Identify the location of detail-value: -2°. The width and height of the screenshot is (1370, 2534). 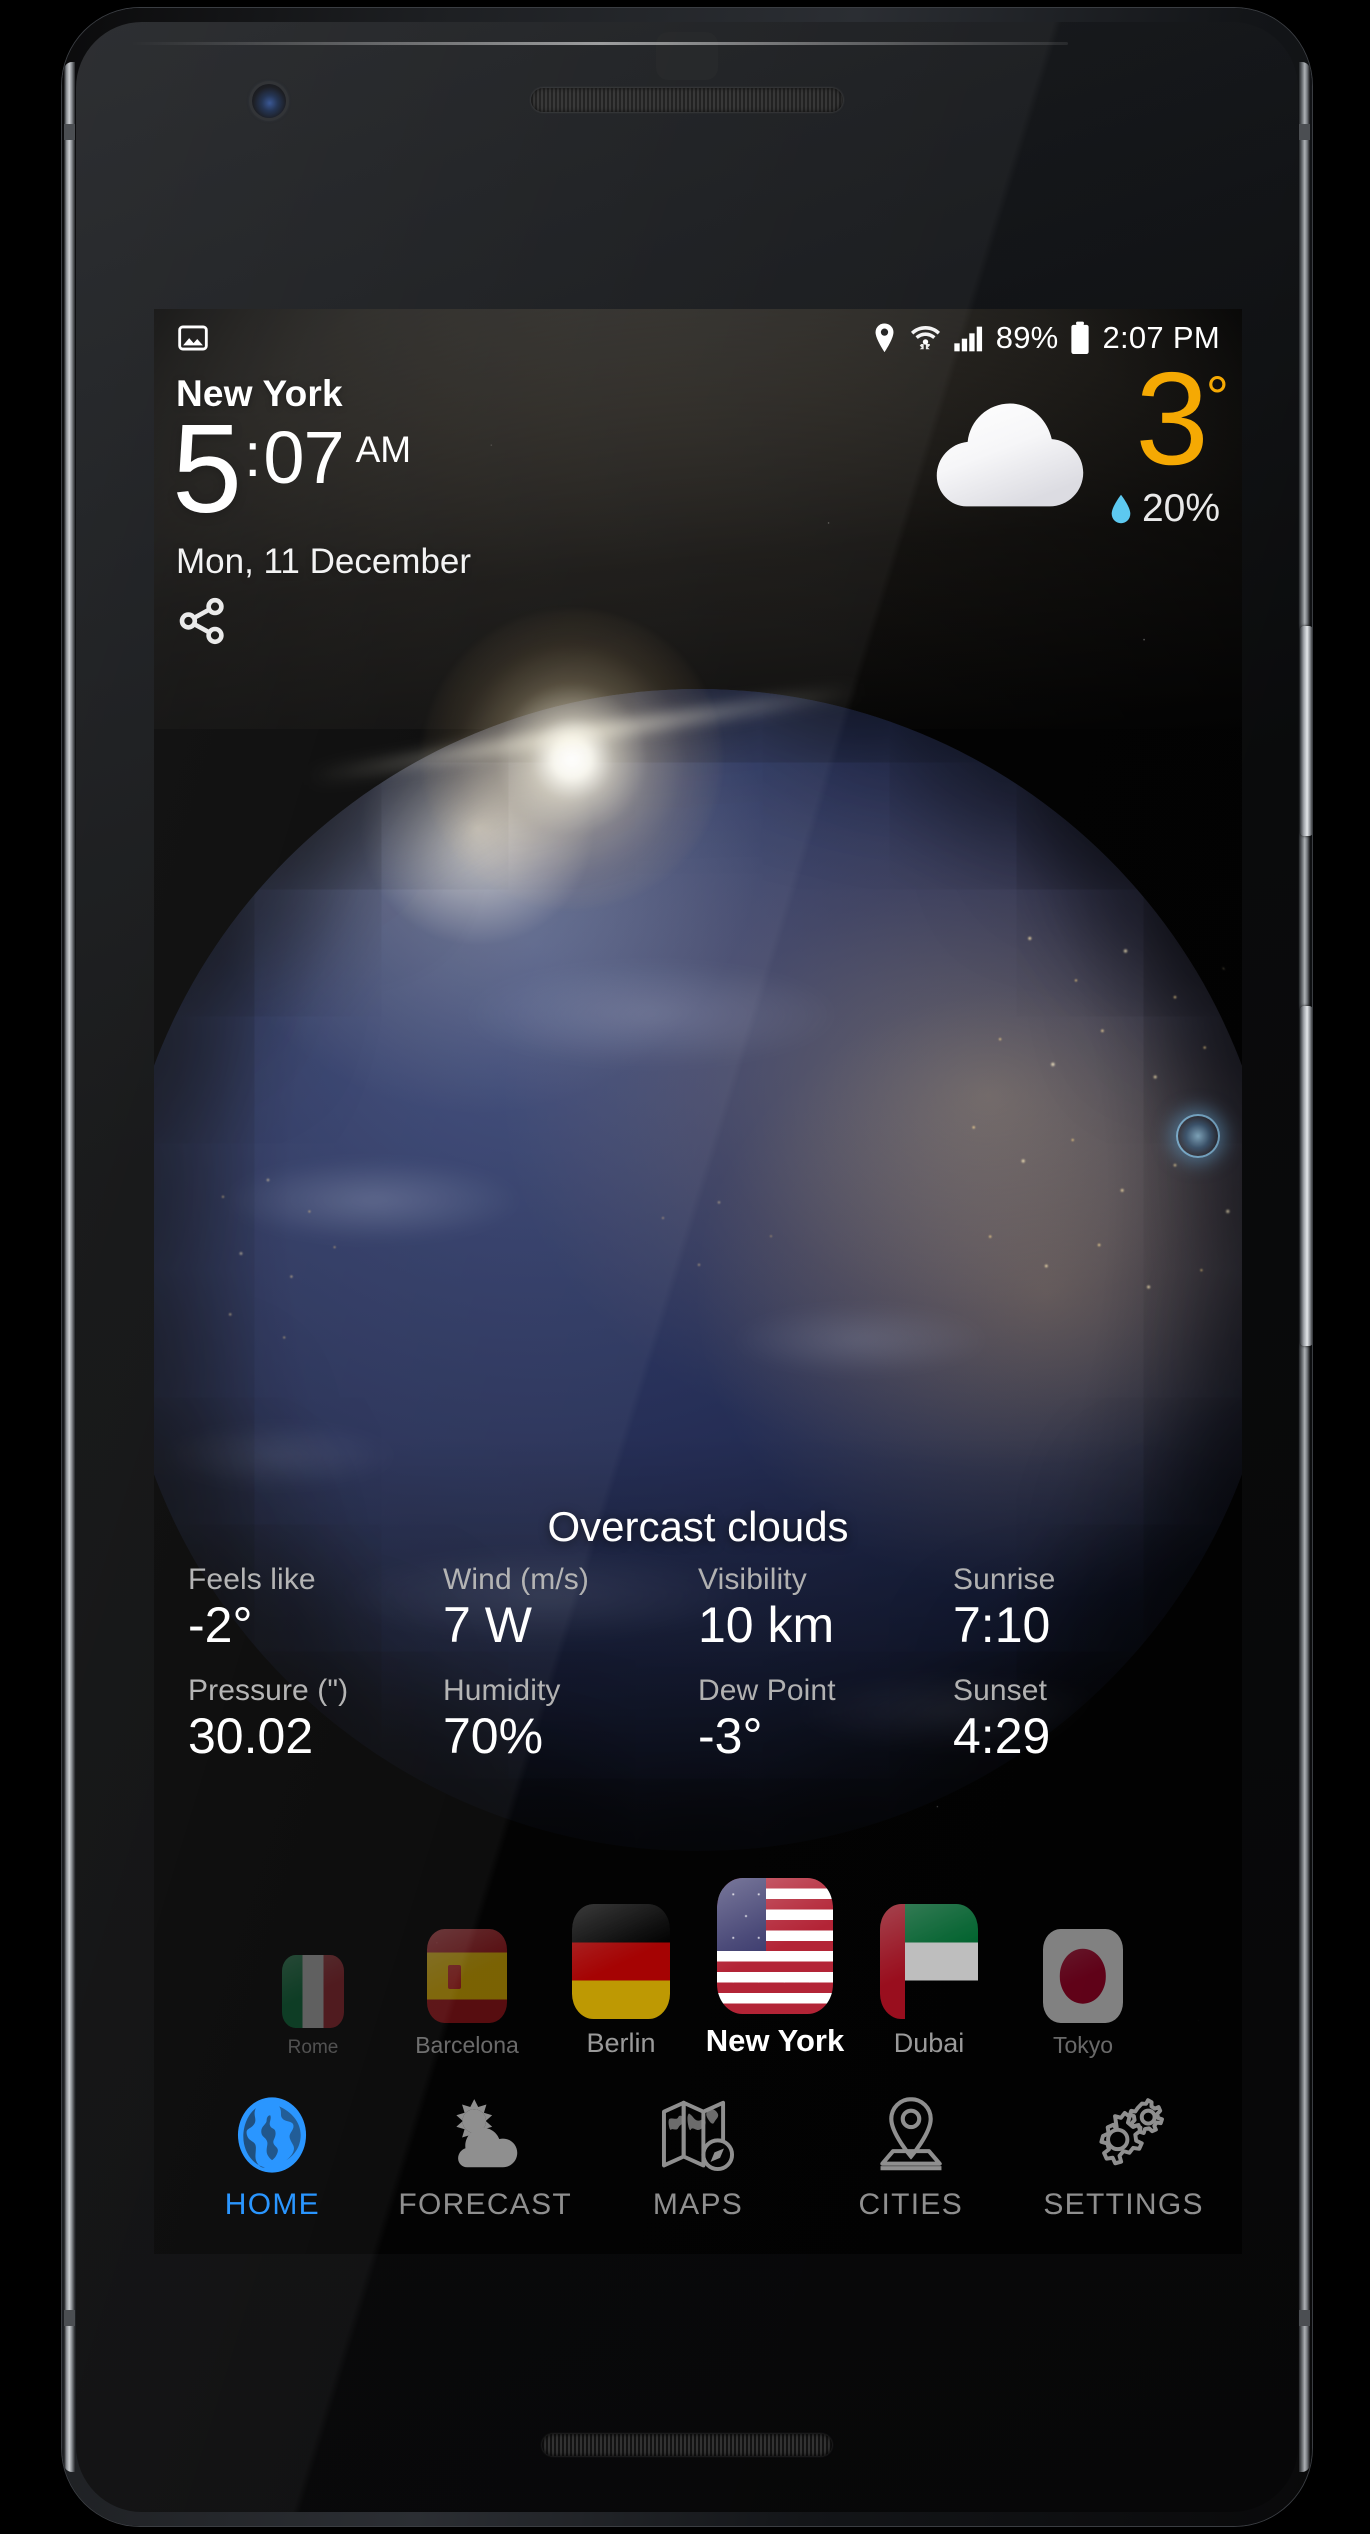
(220, 1625).